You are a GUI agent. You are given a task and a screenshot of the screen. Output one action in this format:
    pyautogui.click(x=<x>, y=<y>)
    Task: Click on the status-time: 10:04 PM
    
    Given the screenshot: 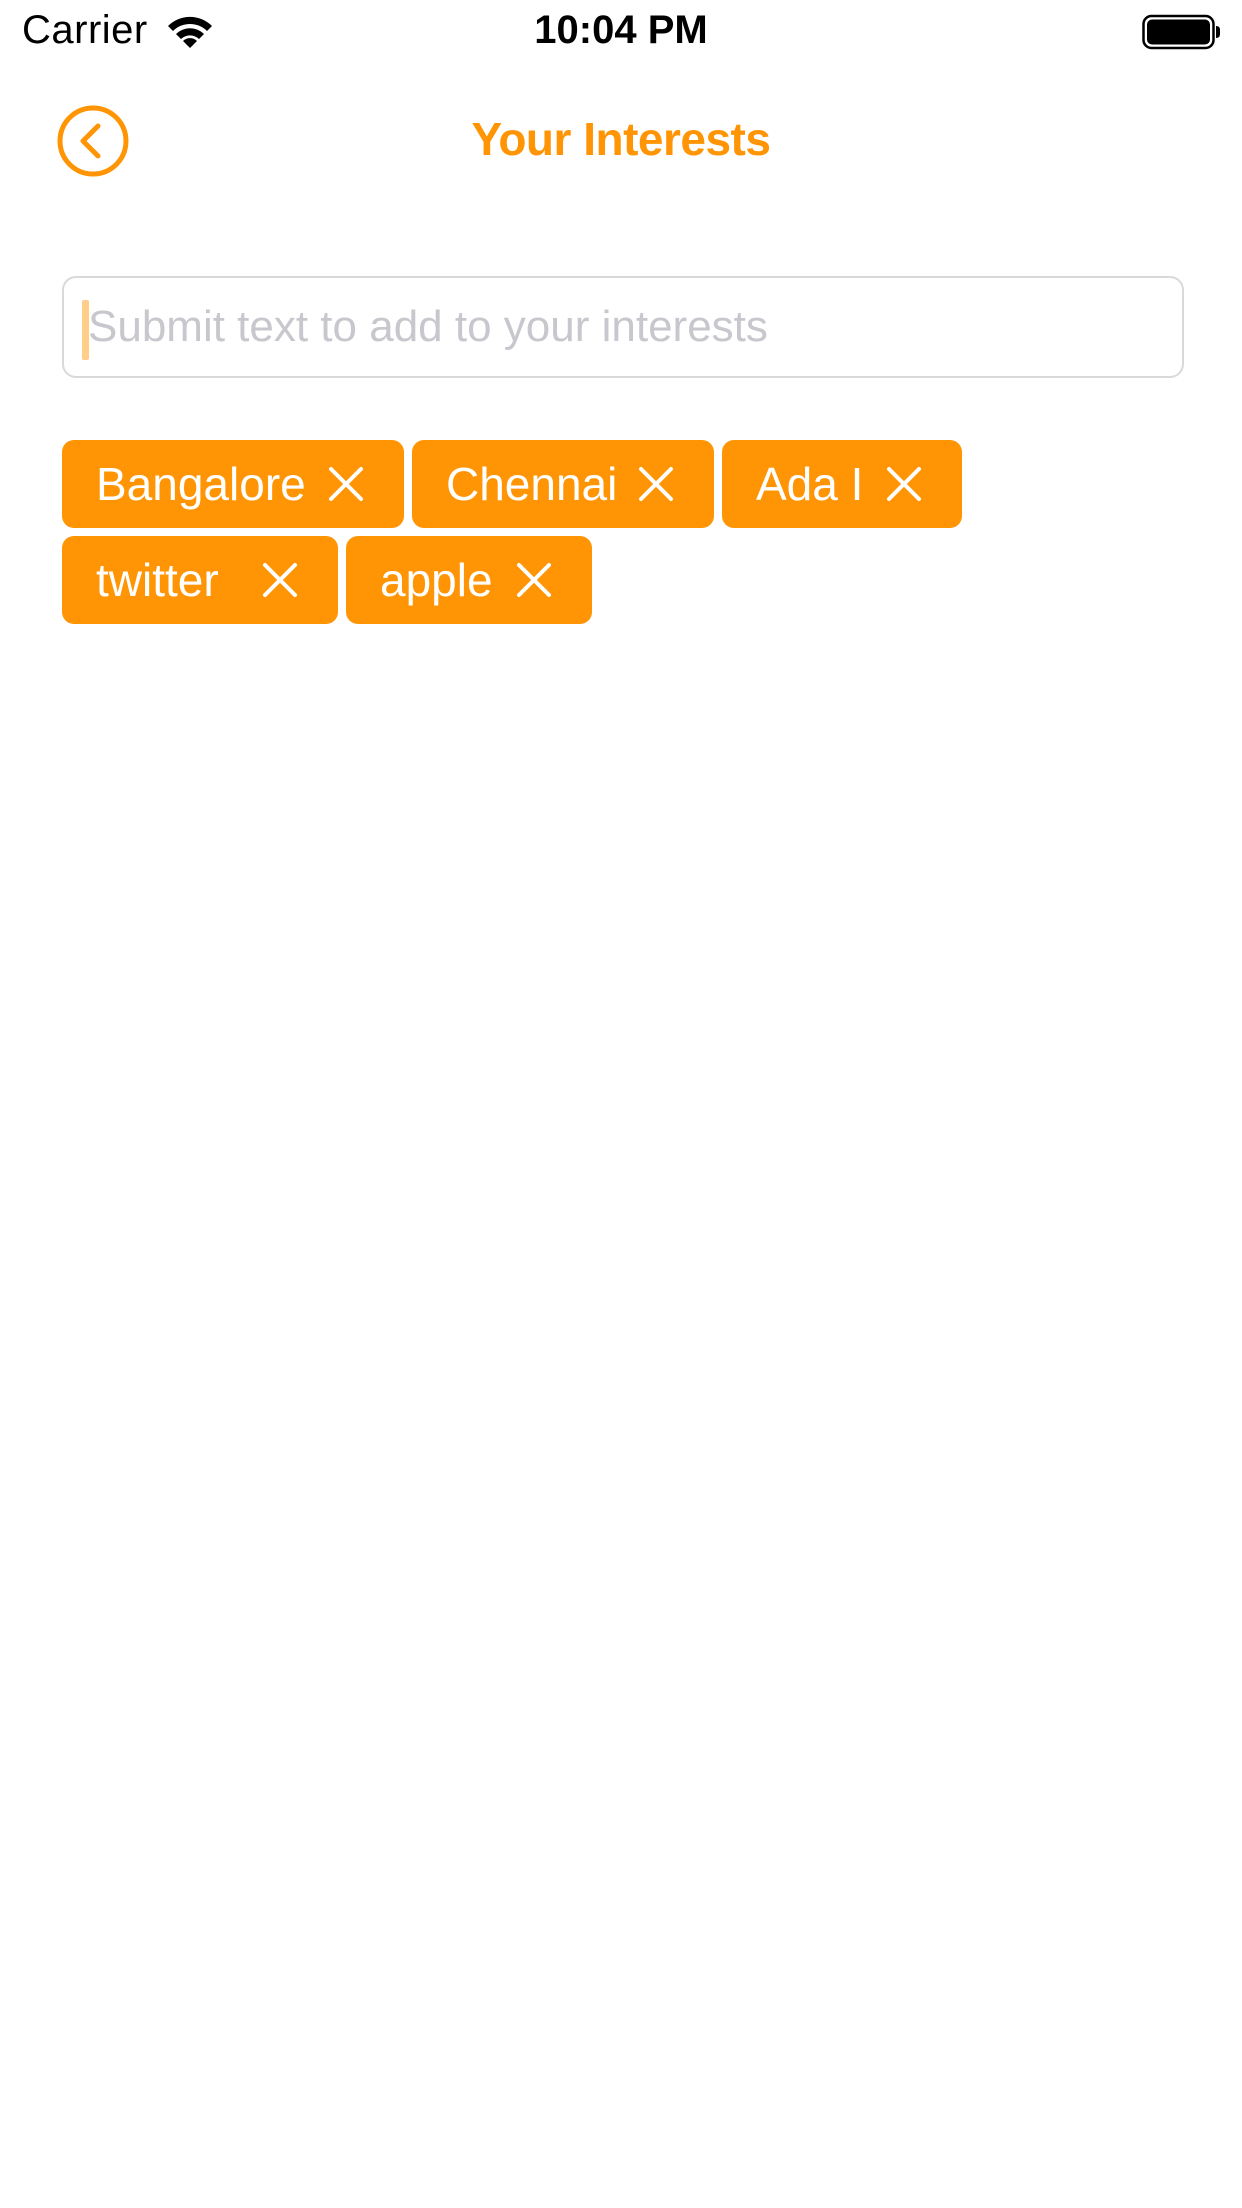 What is the action you would take?
    pyautogui.click(x=621, y=30)
    